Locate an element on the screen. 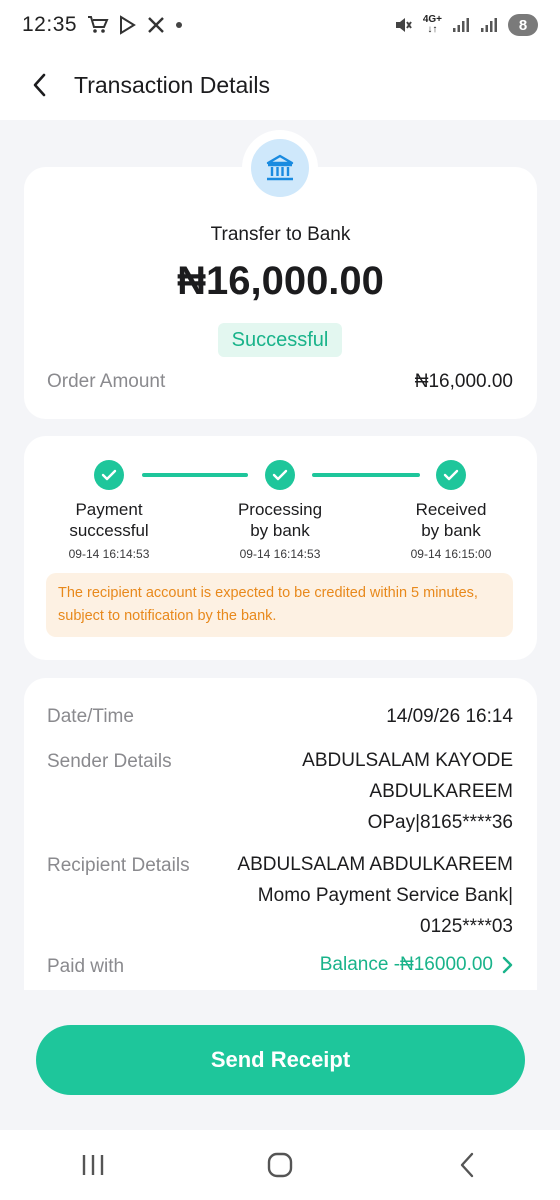 This screenshot has height=1200, width=560. step-3-label: Received by bank is located at coordinates (451, 520).